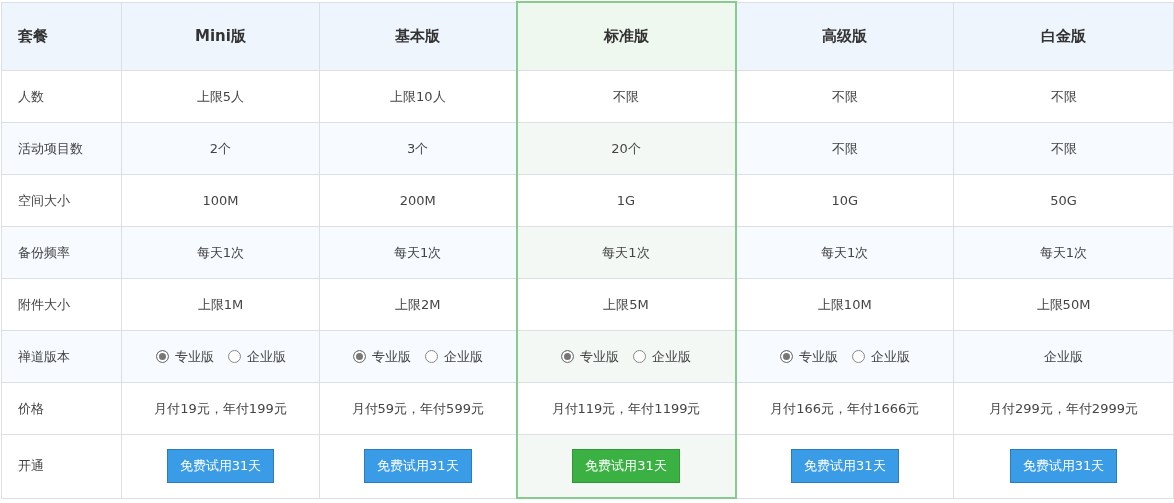 This screenshot has height=503, width=1174. What do you see at coordinates (844, 408) in the screenshot?
I see `table-cell: 月付166元，年付1666元` at bounding box center [844, 408].